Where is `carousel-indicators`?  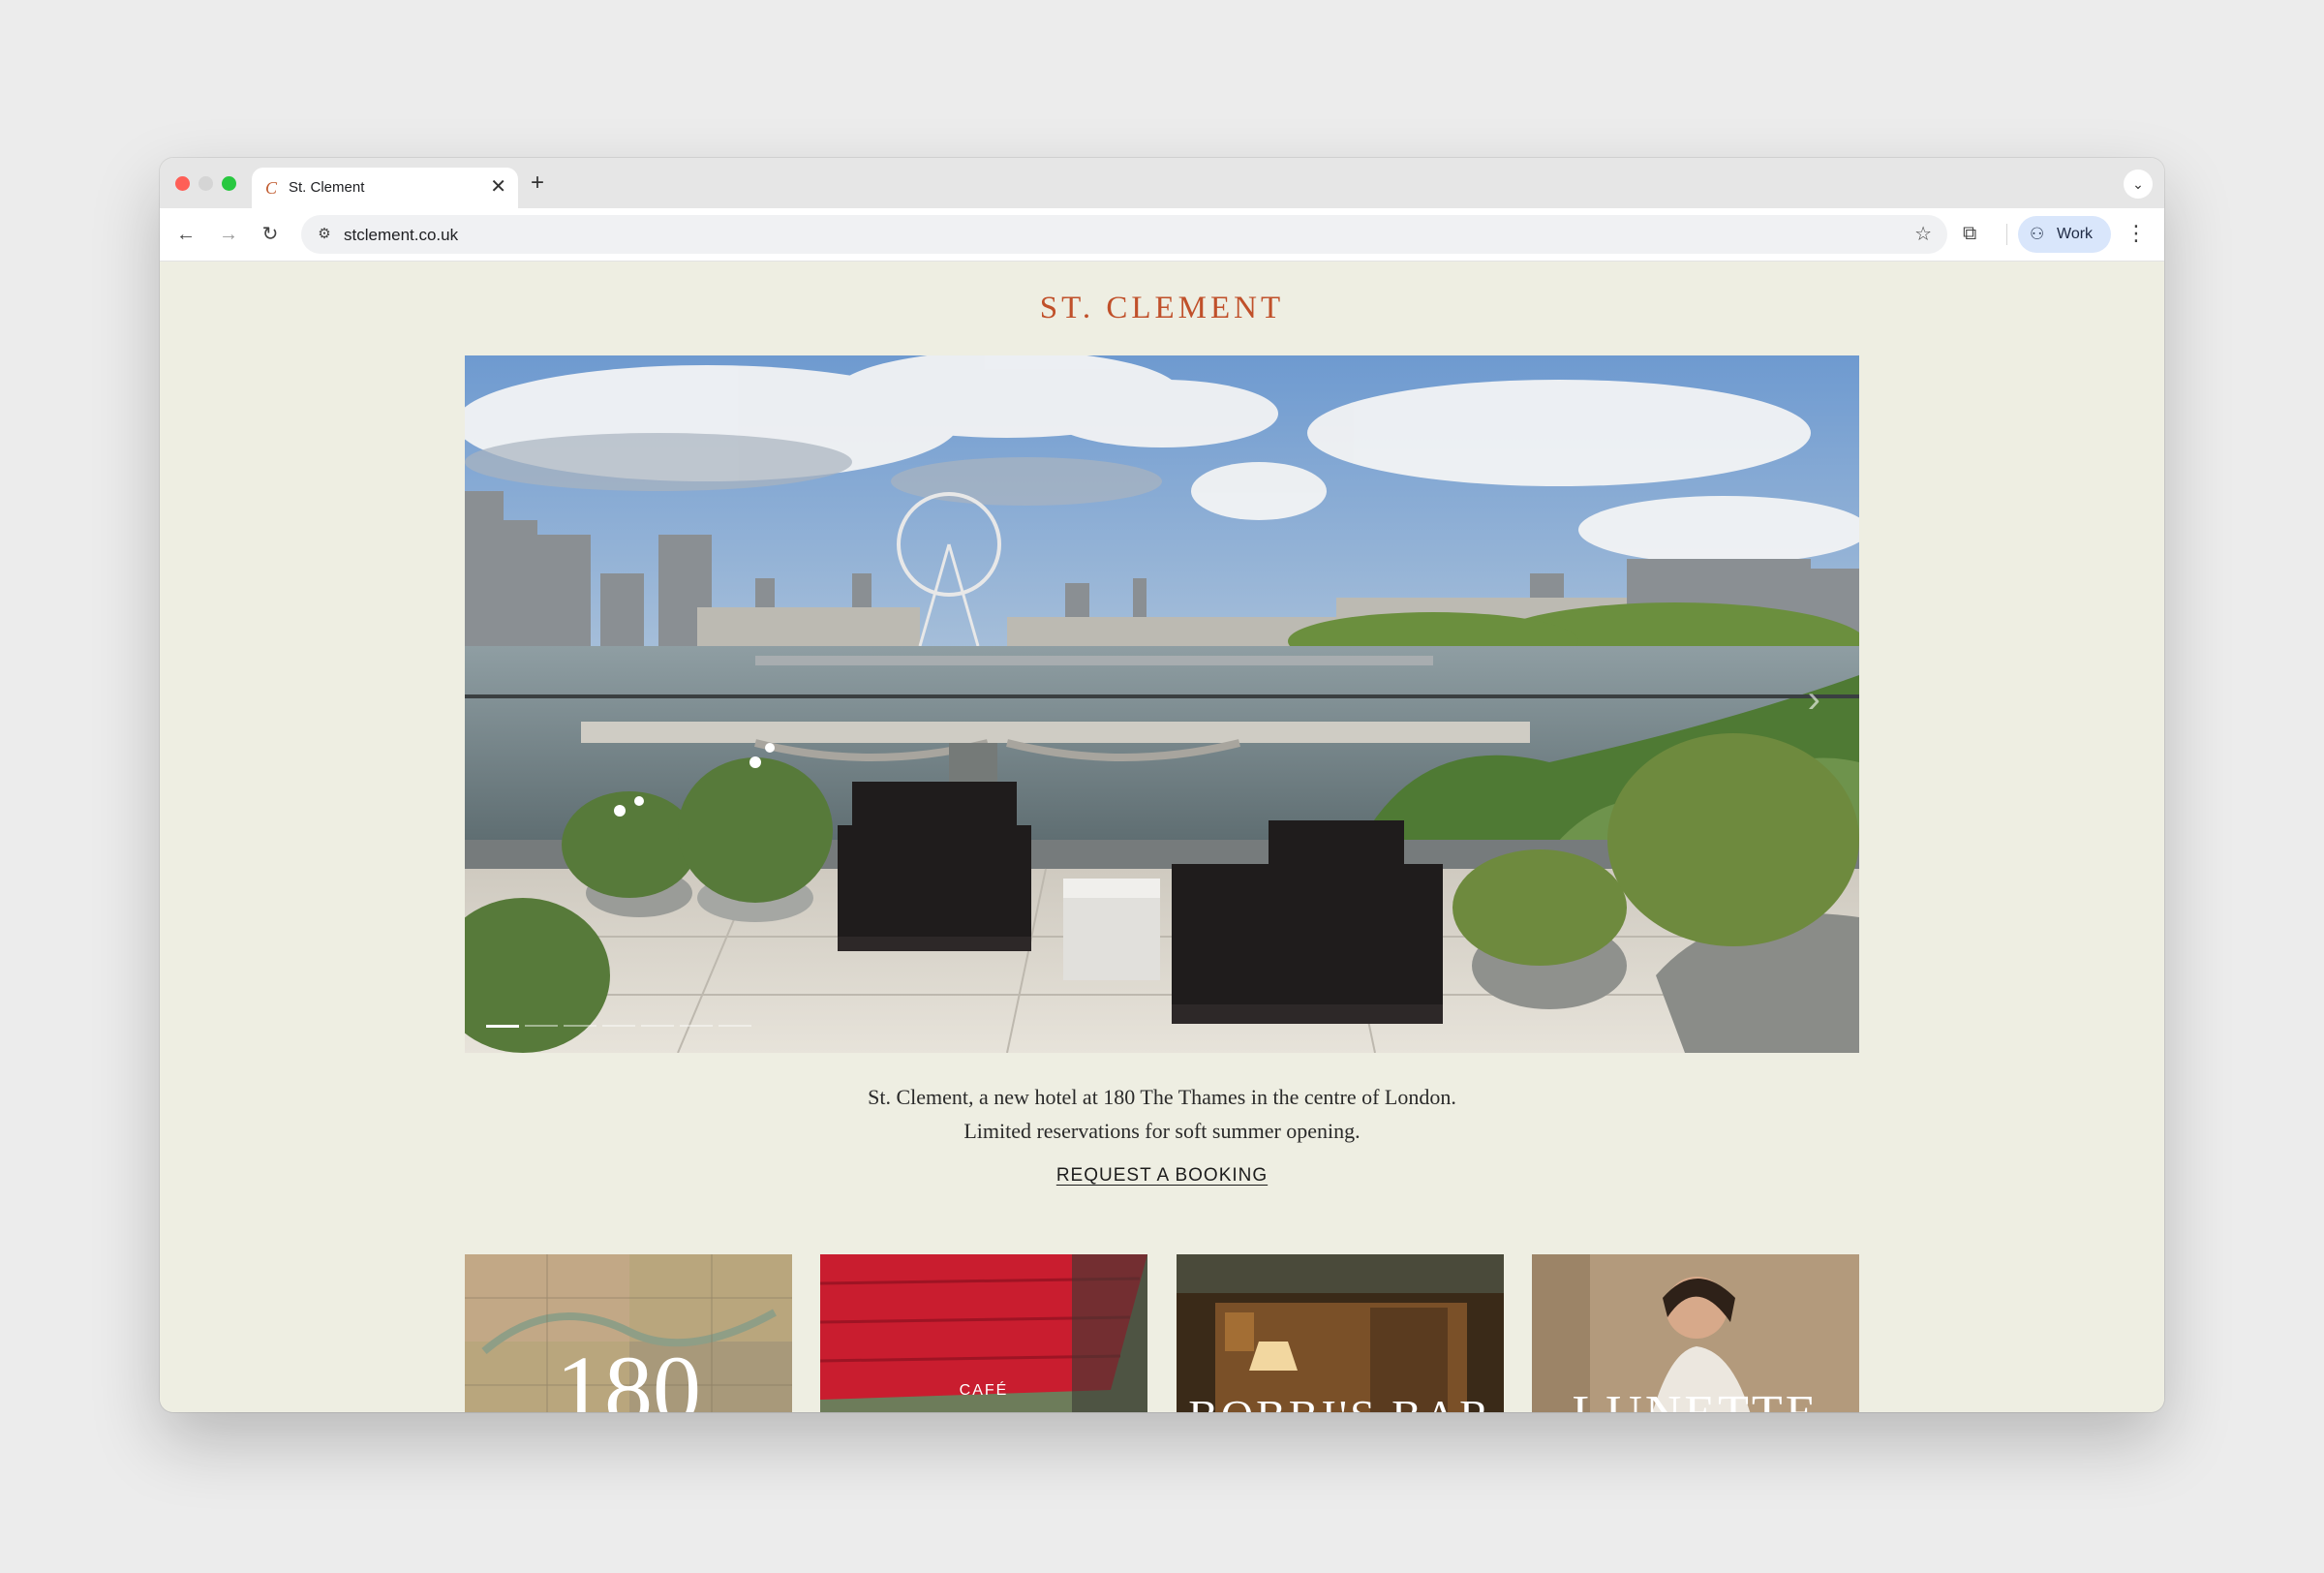 carousel-indicators is located at coordinates (621, 1027).